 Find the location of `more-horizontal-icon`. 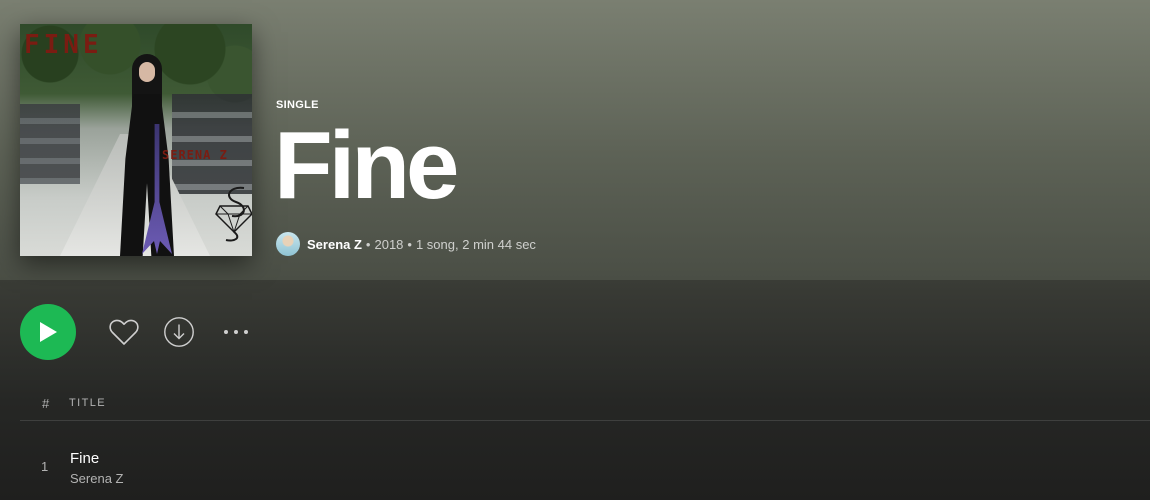

more-horizontal-icon is located at coordinates (236, 332).